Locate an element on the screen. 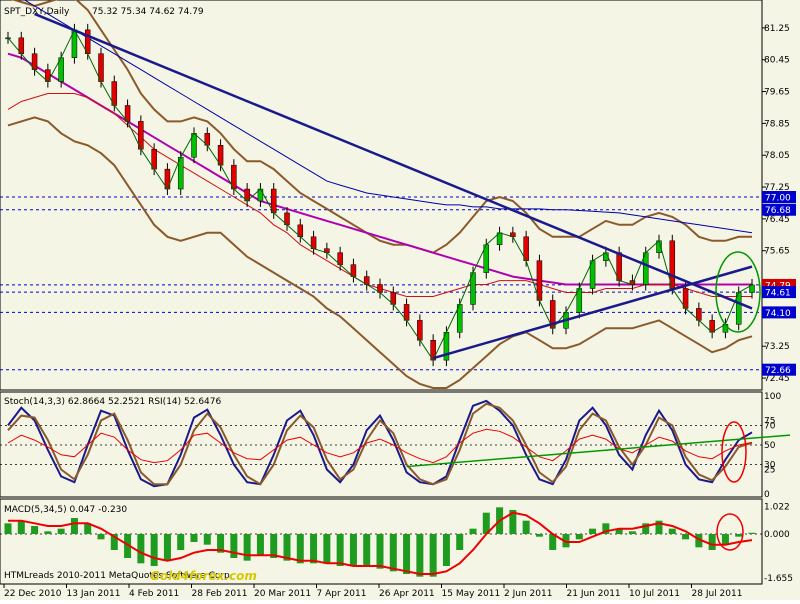 The image size is (800, 604). macd-tick-label: -1.655 is located at coordinates (778, 579).